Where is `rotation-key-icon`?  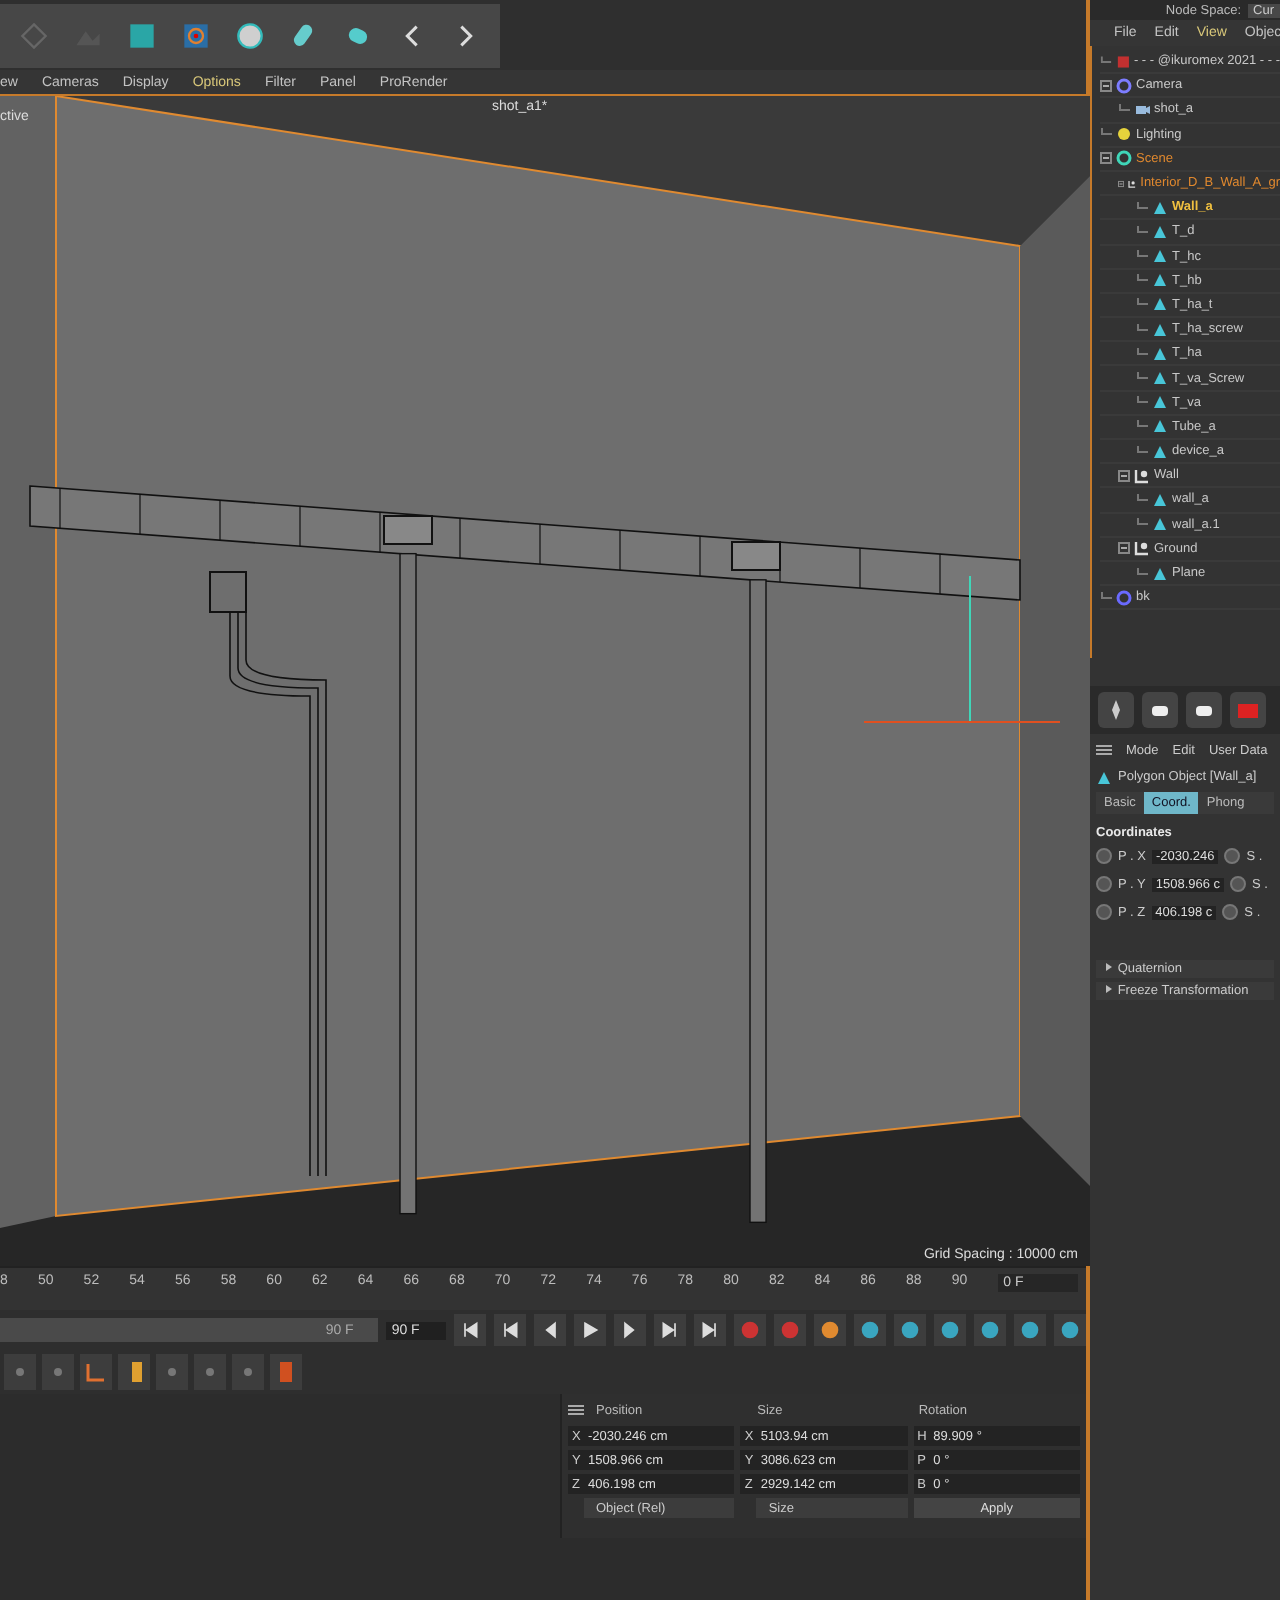 rotation-key-icon is located at coordinates (950, 1330).